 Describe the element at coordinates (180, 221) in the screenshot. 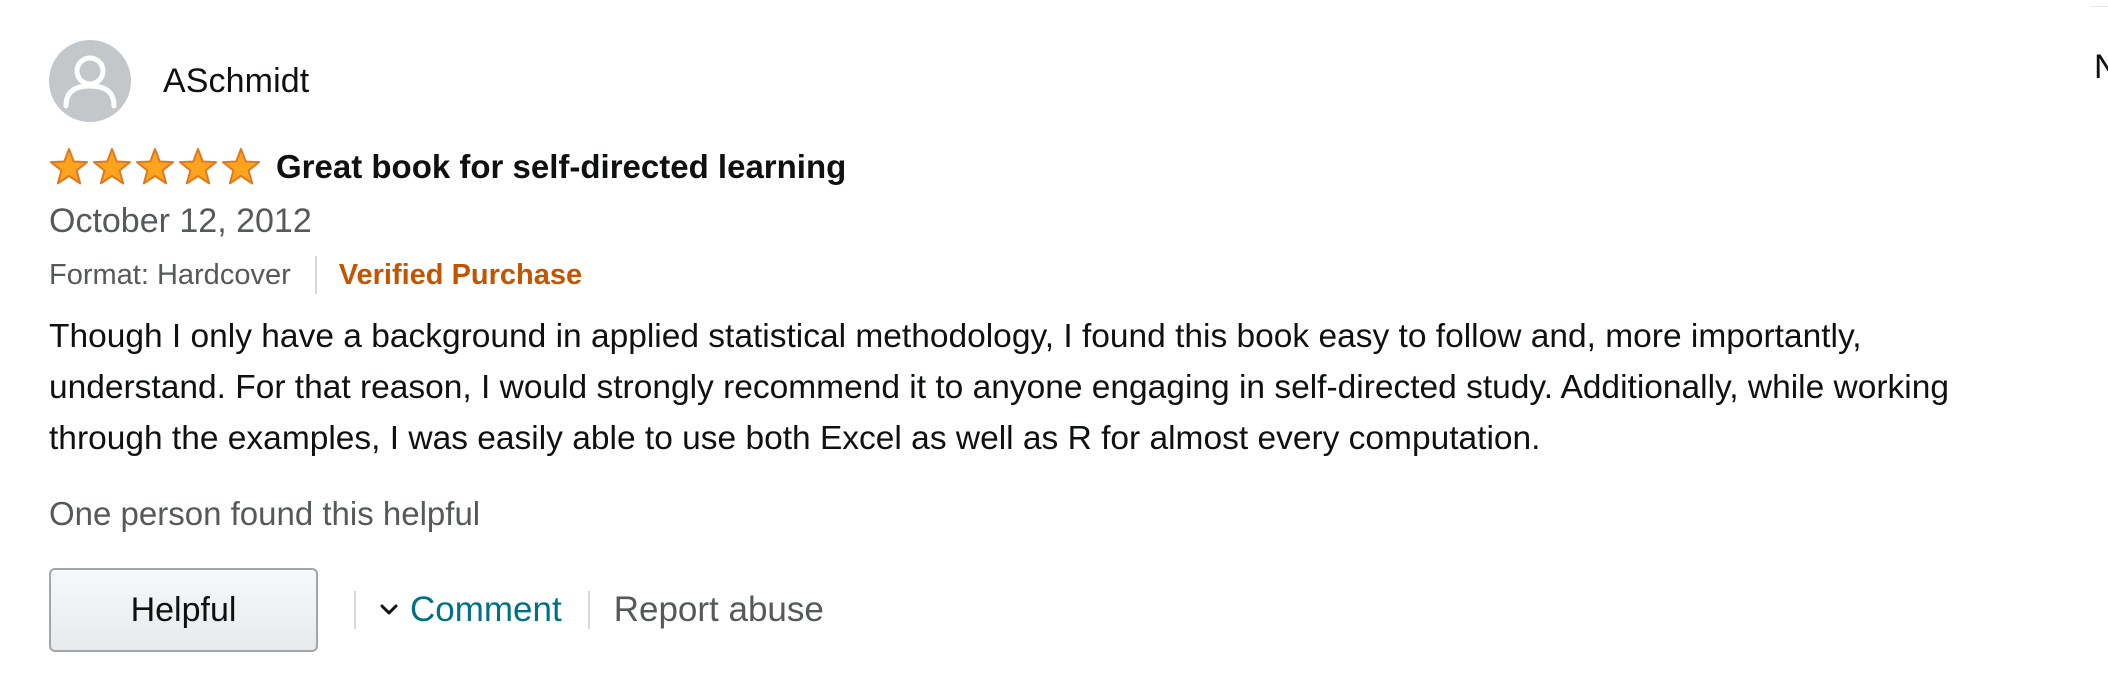

I see `review-date: October 12, 2012` at that location.